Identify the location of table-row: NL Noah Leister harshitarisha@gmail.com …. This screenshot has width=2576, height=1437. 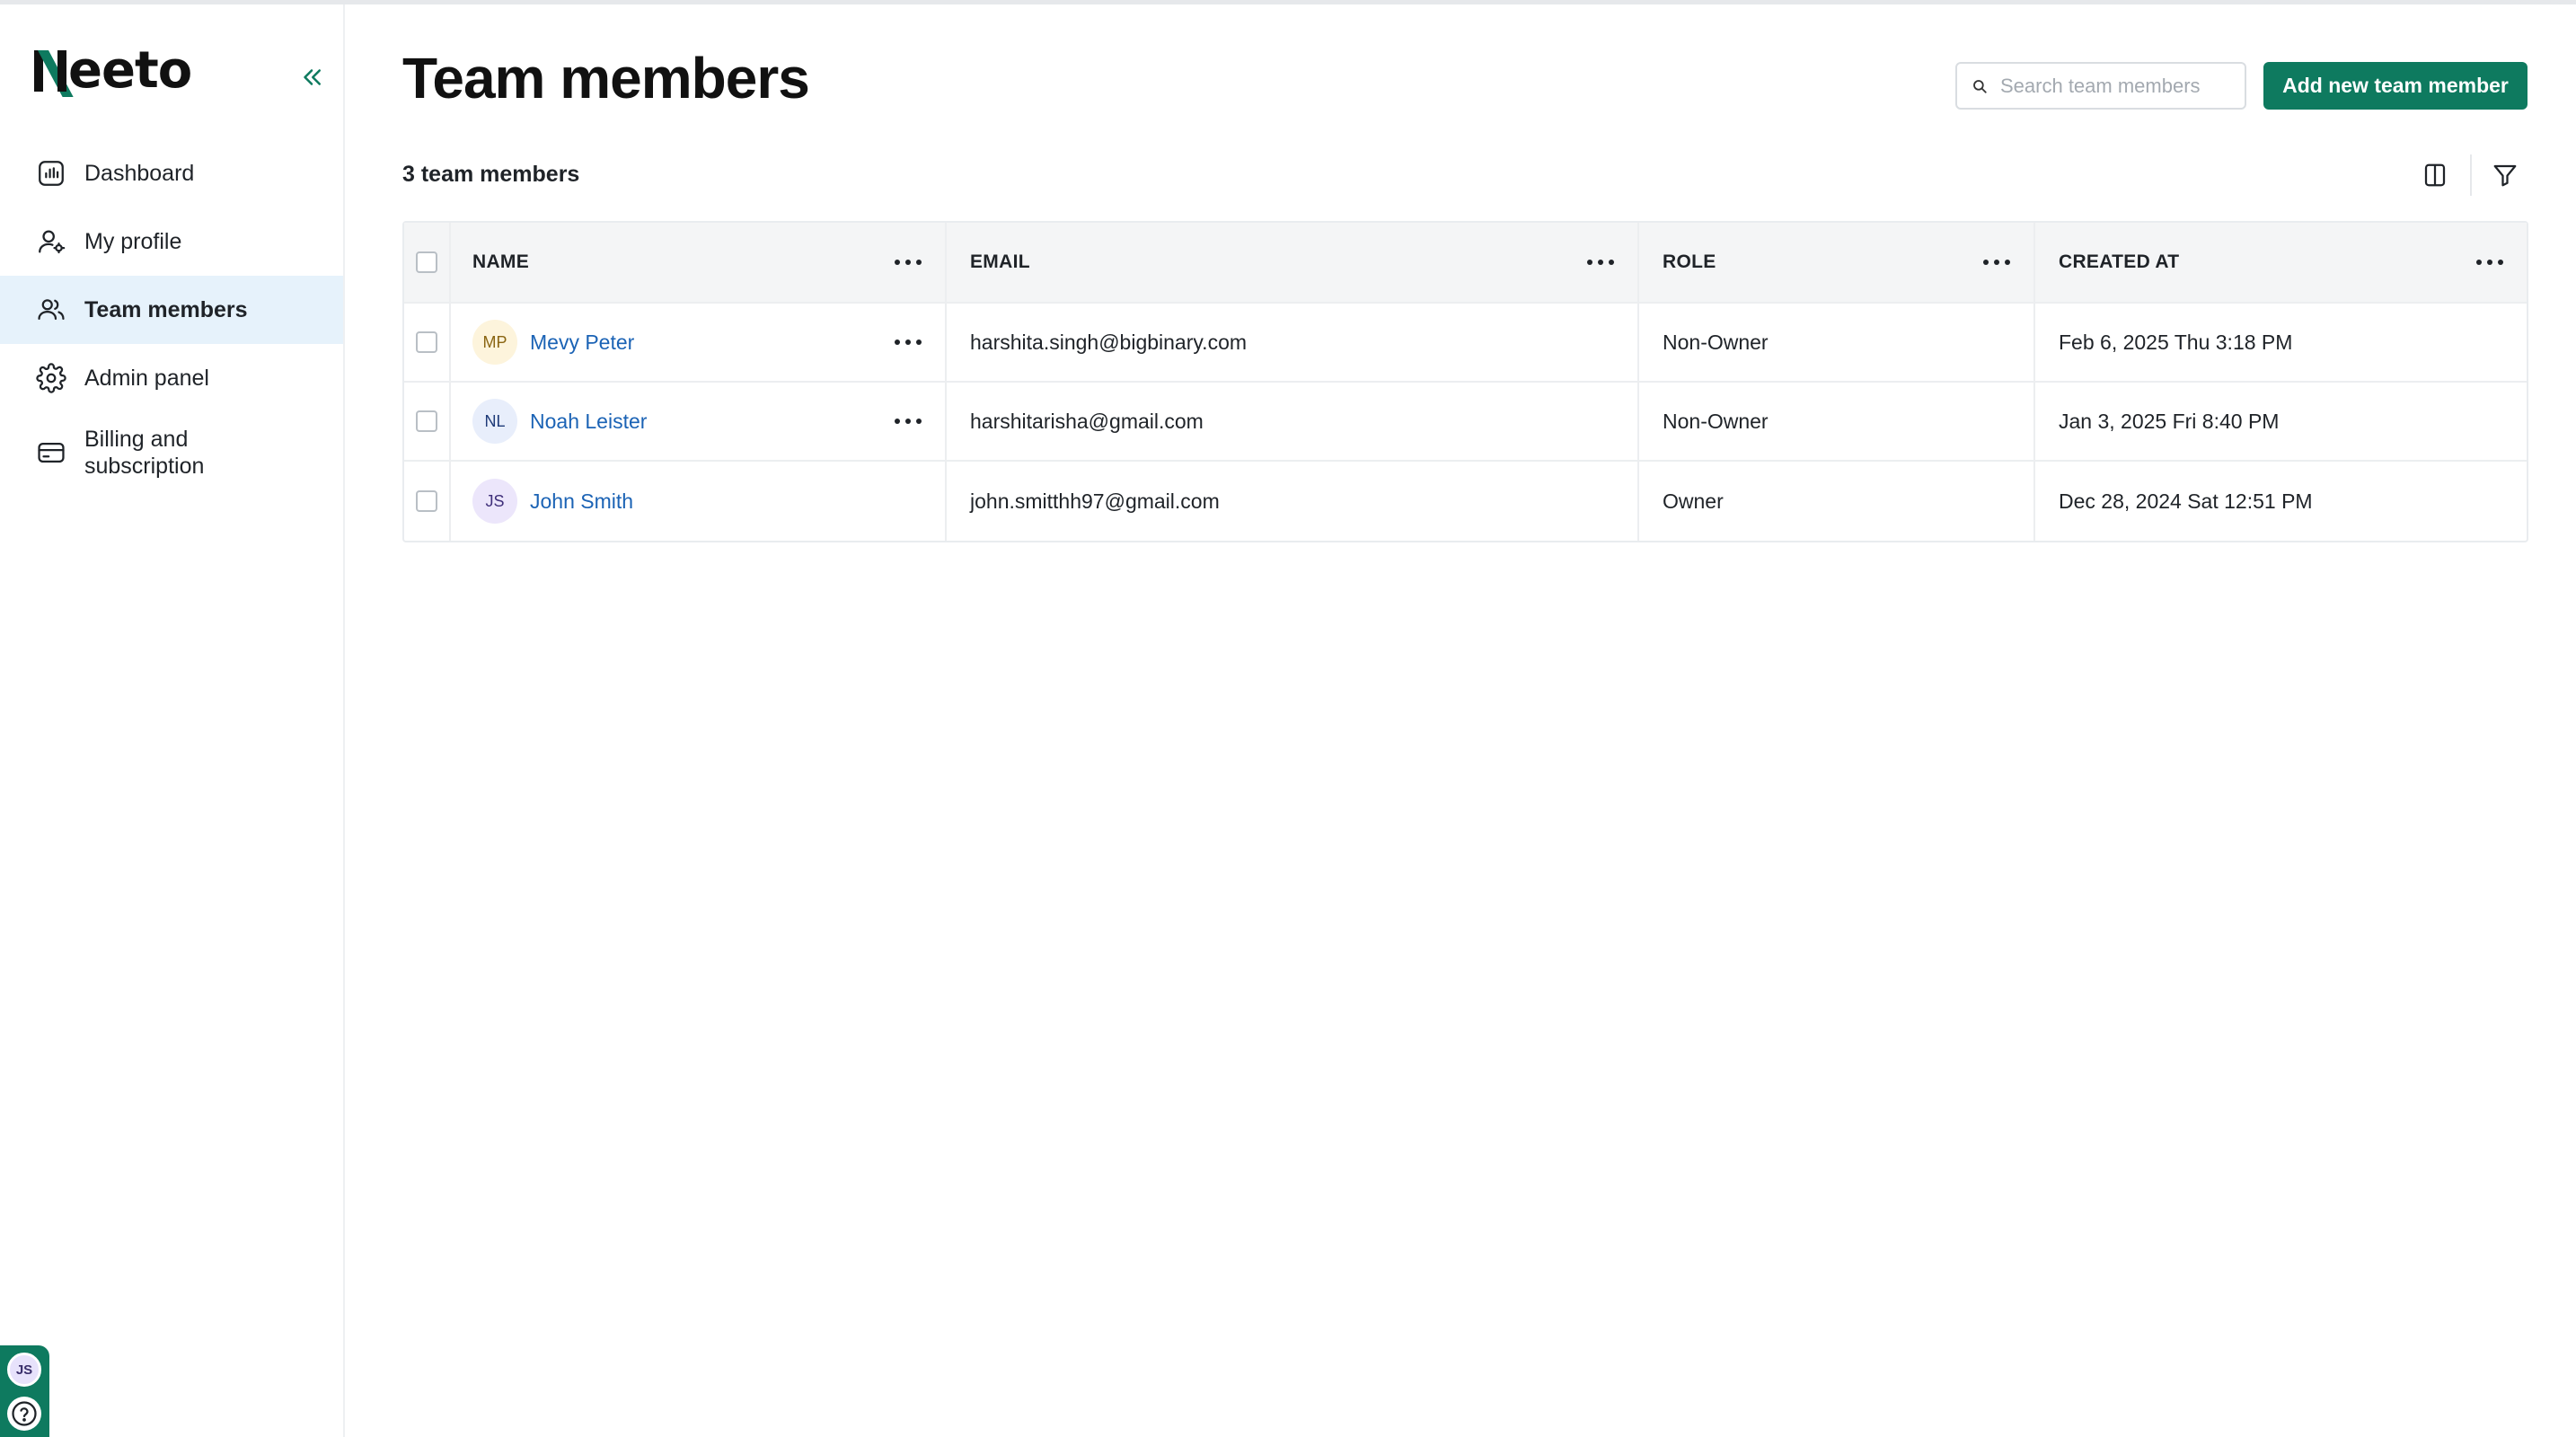
(1465, 422).